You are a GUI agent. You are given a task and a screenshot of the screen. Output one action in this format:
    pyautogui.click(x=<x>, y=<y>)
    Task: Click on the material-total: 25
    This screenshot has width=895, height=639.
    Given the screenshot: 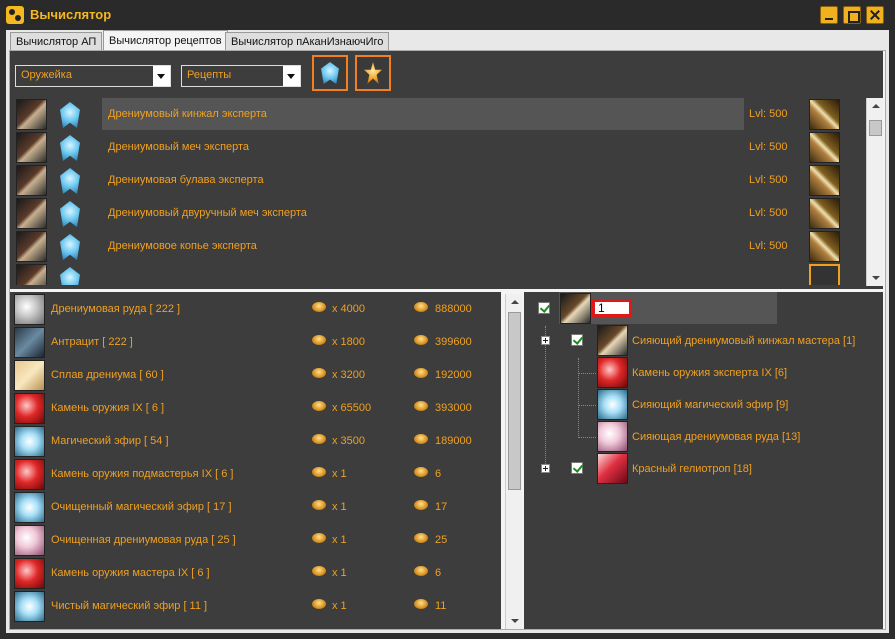 What is the action you would take?
    pyautogui.click(x=441, y=540)
    